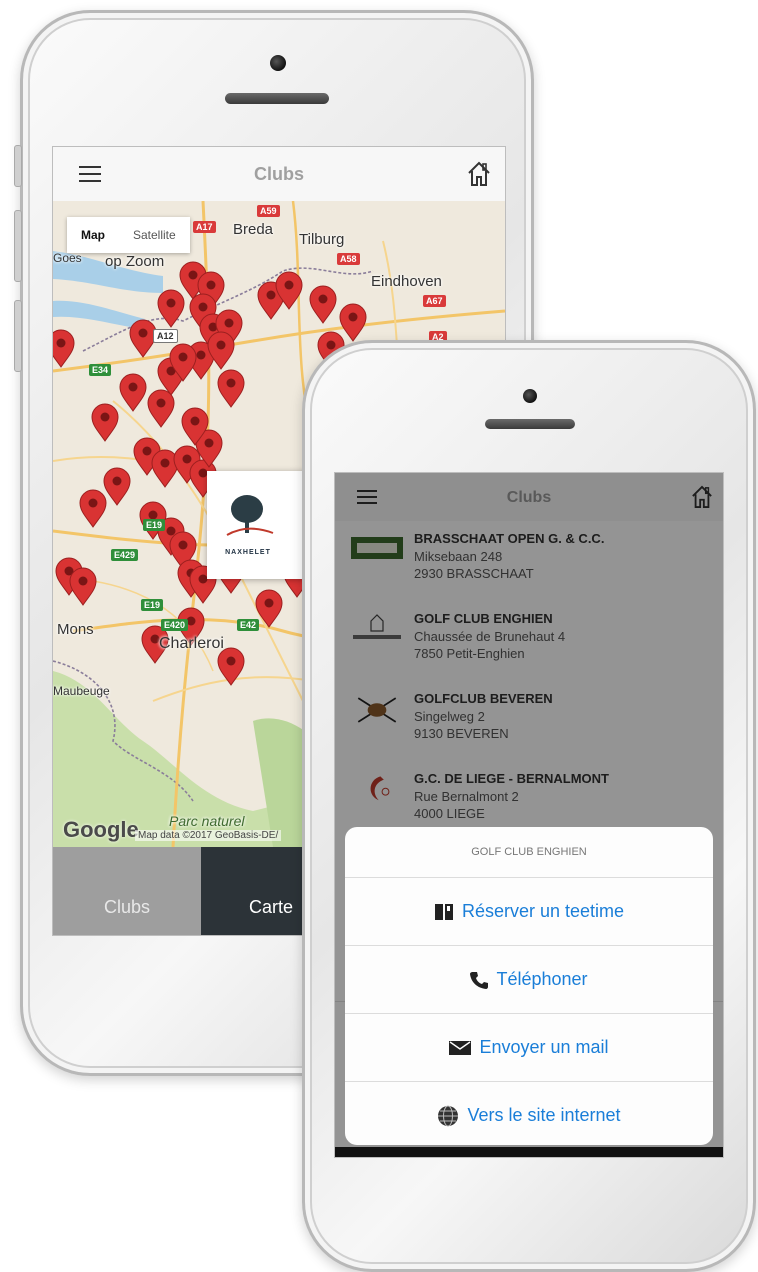 Image resolution: width=758 pixels, height=1272 pixels. I want to click on top-bar: Clubs, so click(279, 174).